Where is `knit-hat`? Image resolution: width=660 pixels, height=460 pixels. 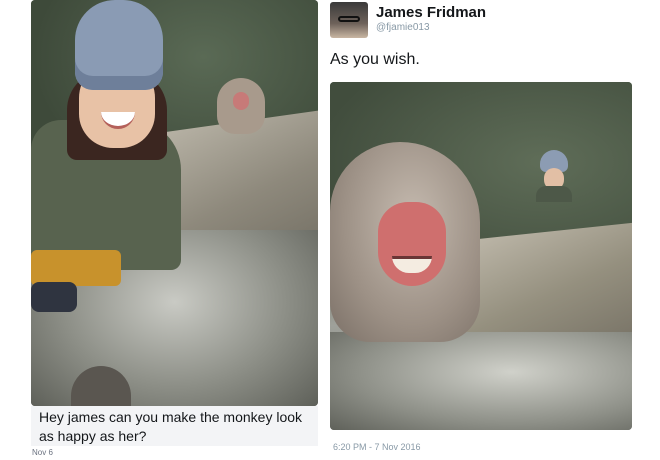 knit-hat is located at coordinates (119, 45).